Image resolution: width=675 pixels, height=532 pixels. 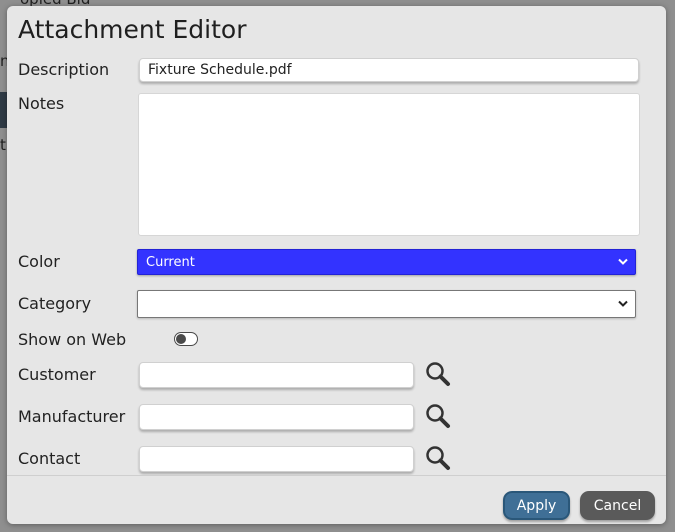 I want to click on show-on-web-label: Show on Web, so click(x=72, y=339).